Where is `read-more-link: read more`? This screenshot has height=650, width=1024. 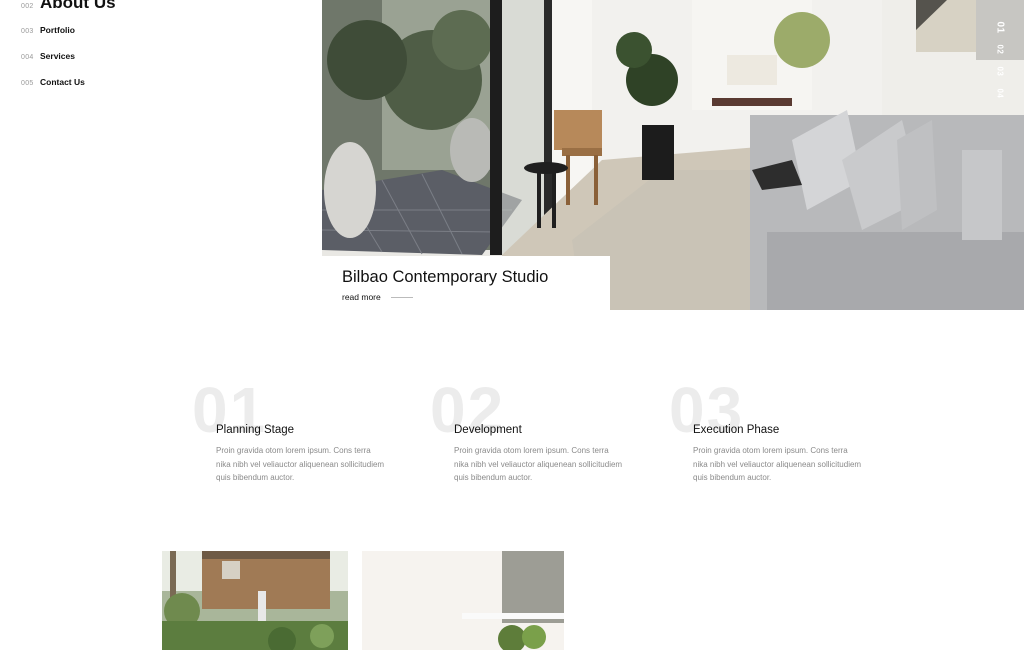
read-more-link: read more is located at coordinates (377, 297).